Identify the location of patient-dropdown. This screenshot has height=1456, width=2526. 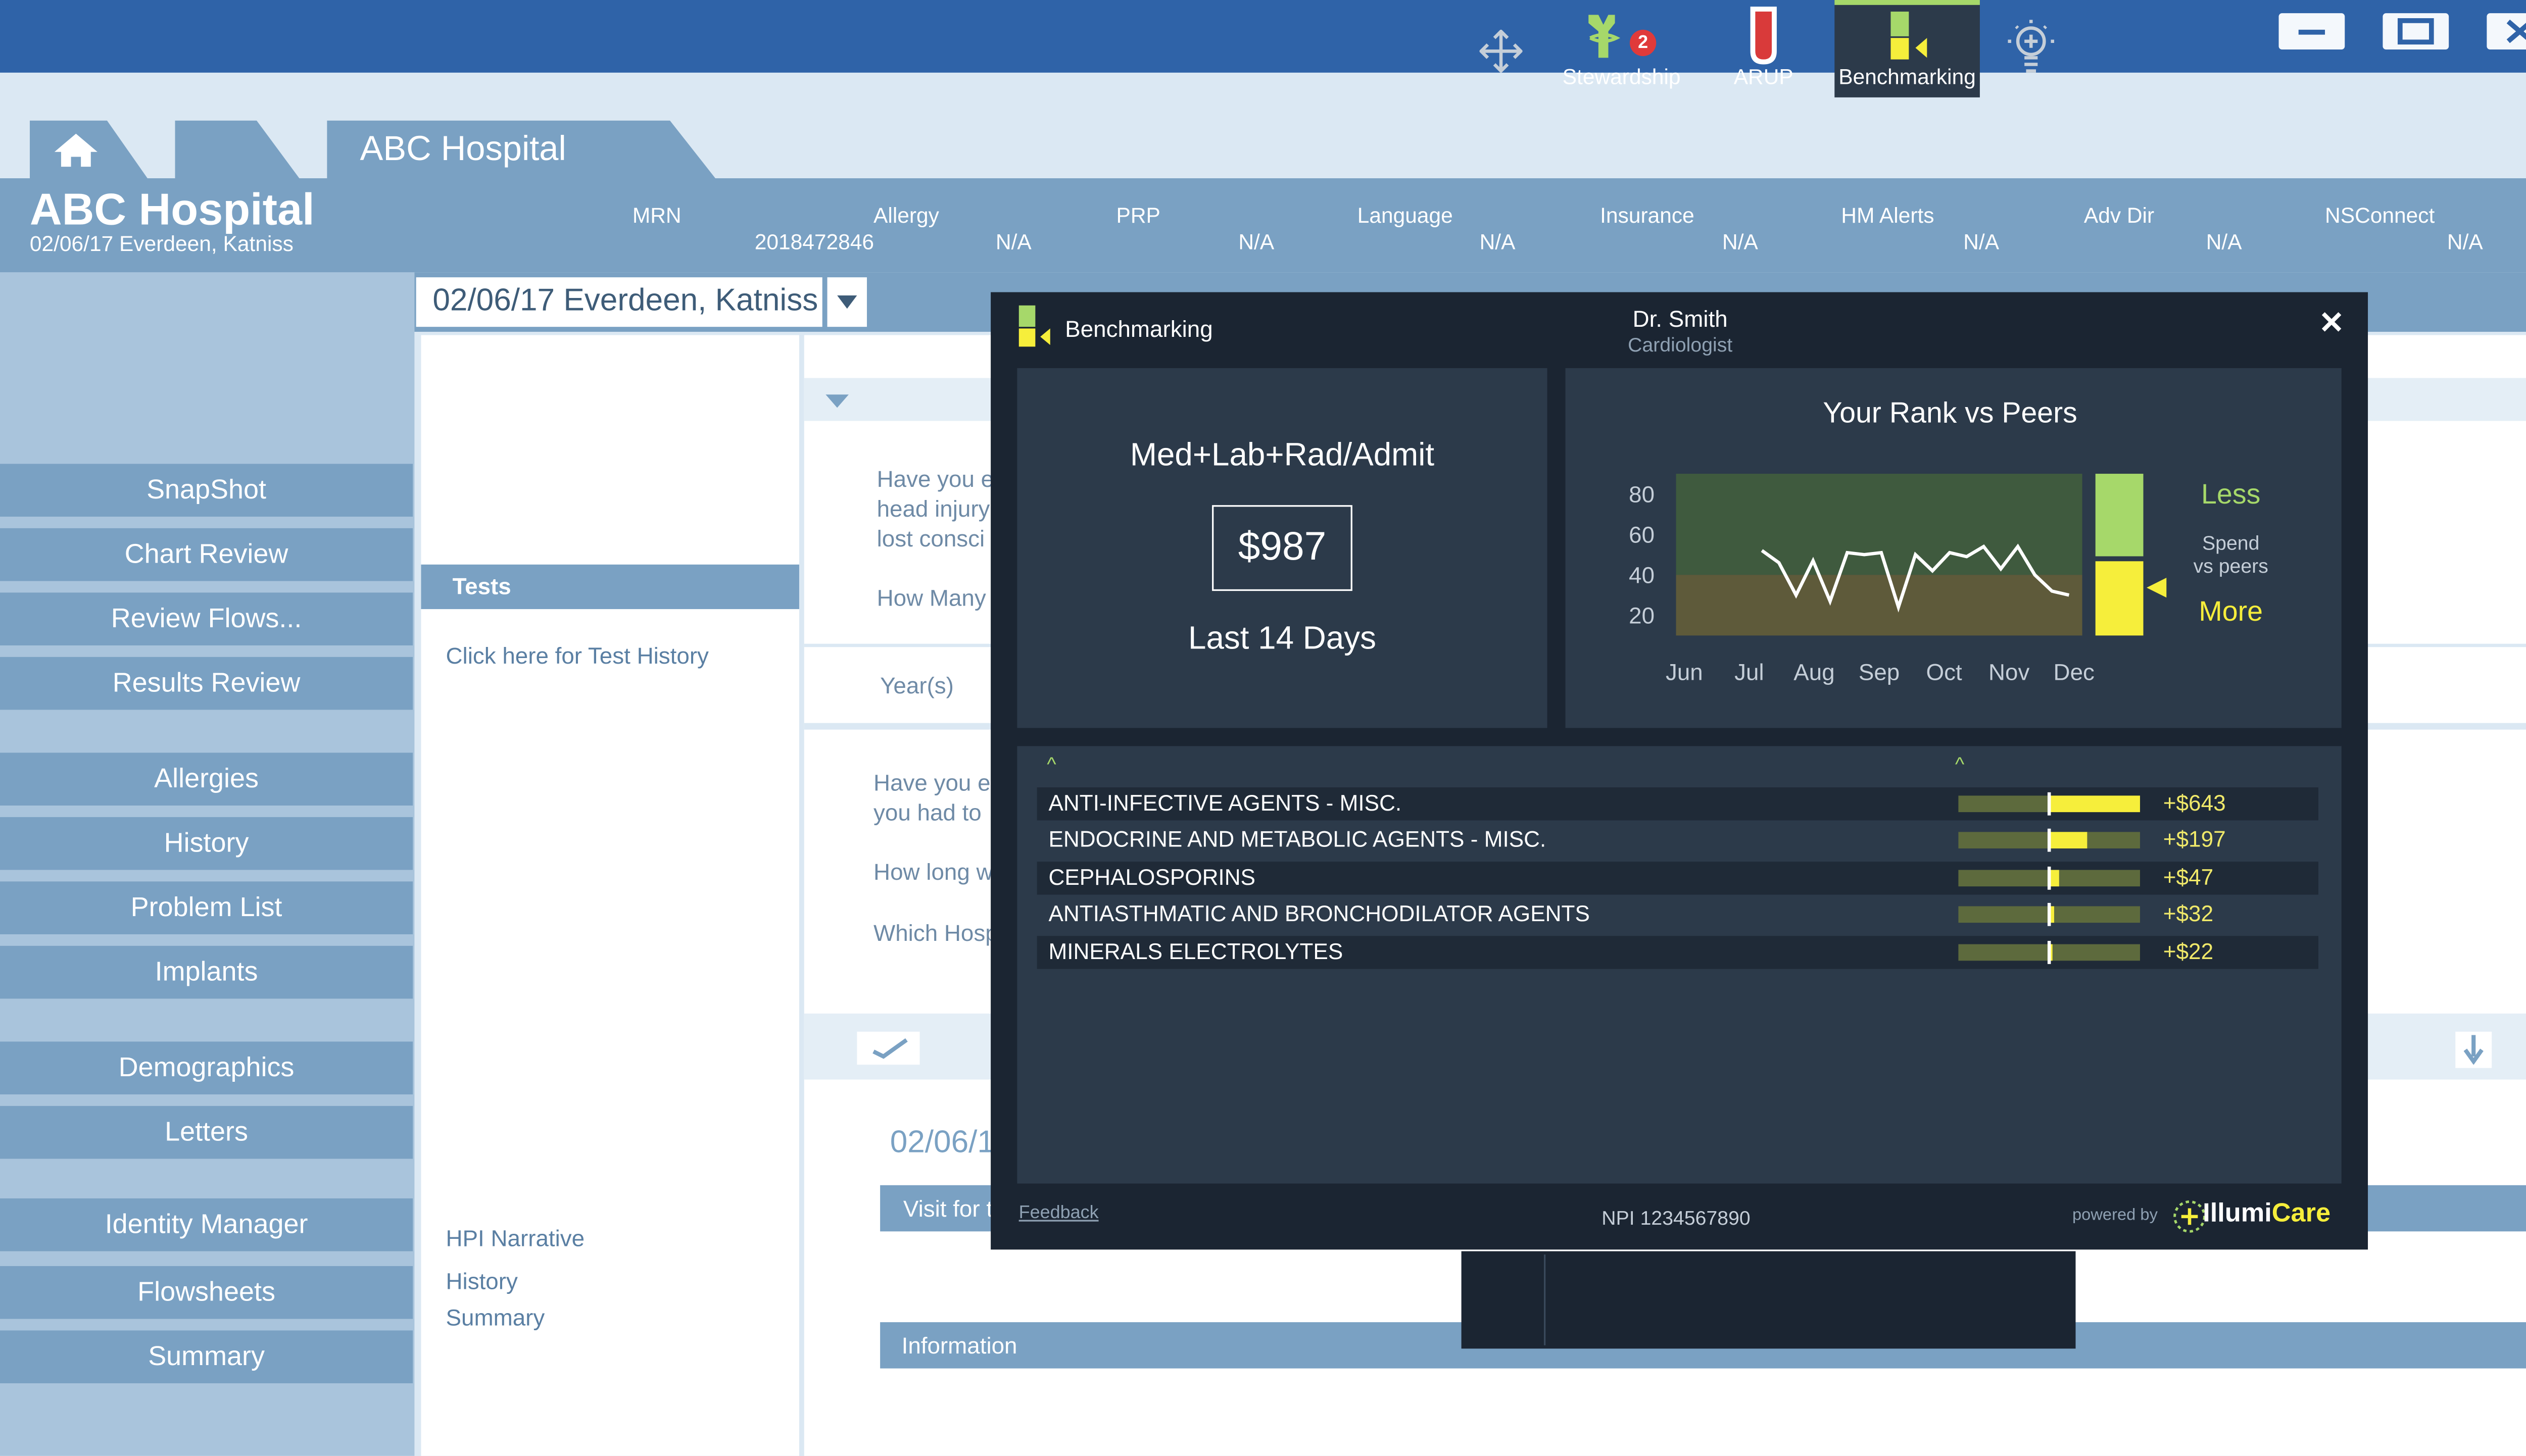
(847, 302).